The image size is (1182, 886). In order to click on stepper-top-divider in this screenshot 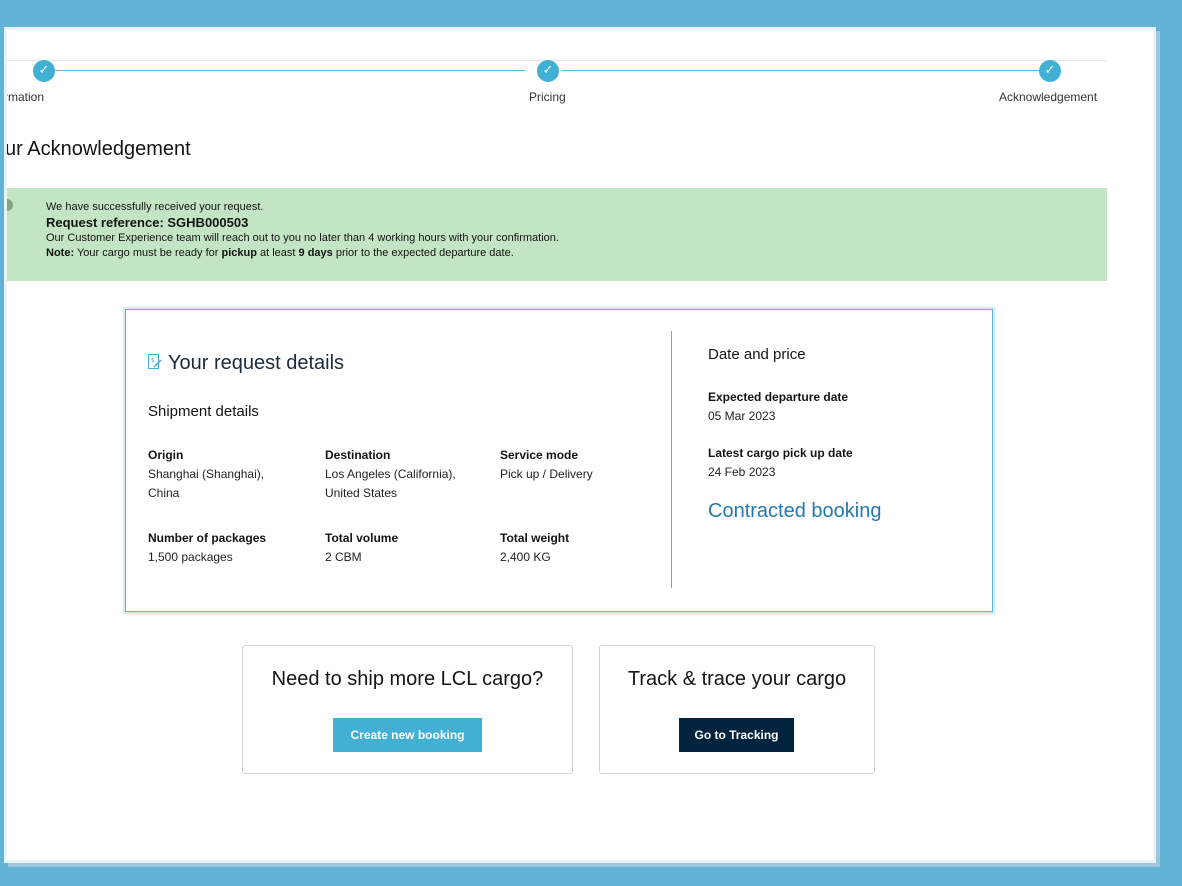, I will do `click(557, 60)`.